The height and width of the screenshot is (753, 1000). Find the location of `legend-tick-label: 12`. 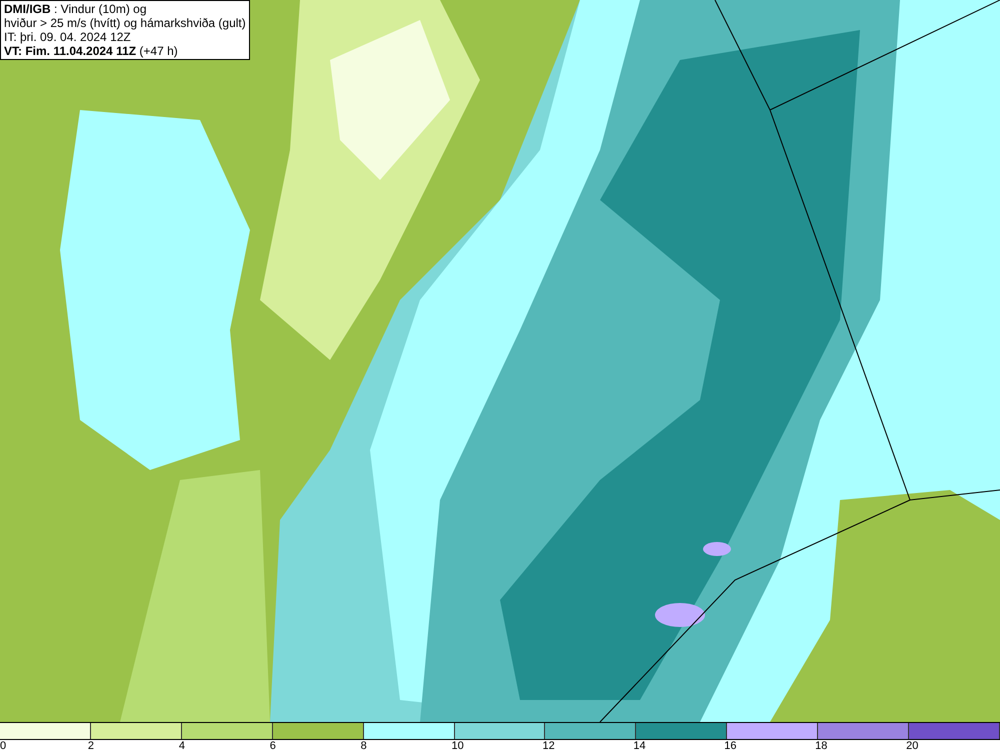

legend-tick-label: 12 is located at coordinates (548, 746).